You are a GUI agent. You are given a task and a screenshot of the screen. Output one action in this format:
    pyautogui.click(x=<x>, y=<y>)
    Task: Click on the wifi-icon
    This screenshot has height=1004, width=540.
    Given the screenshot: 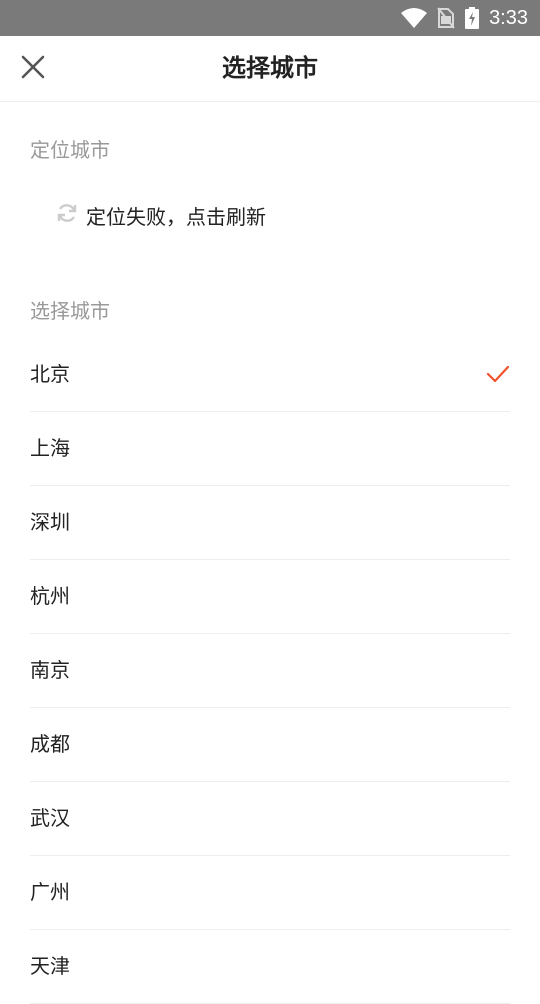 What is the action you would take?
    pyautogui.click(x=414, y=18)
    